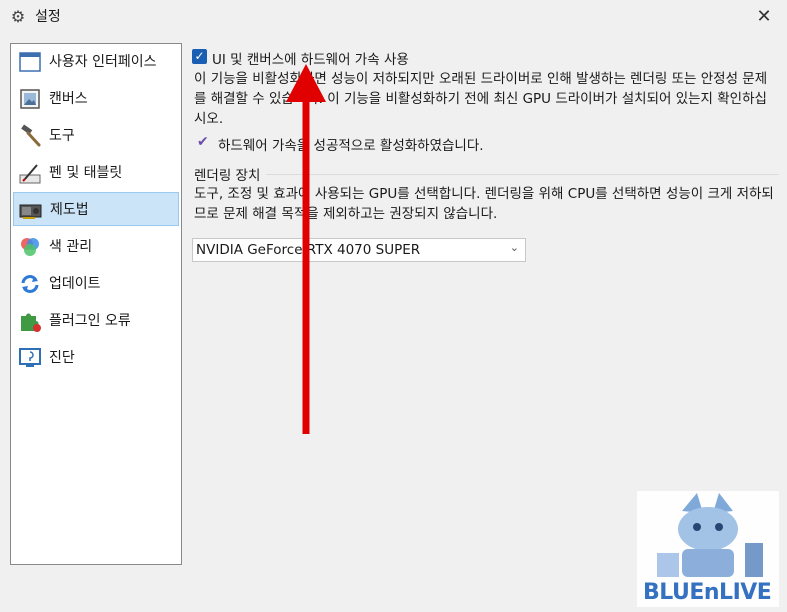 This screenshot has height=612, width=787. I want to click on watermark-text: BLUEnLIVE, so click(707, 592).